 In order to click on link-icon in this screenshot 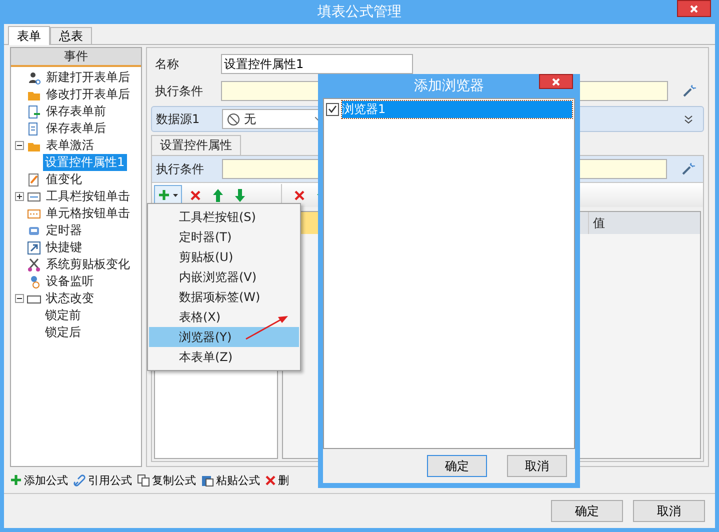, I will do `click(79, 480)`.